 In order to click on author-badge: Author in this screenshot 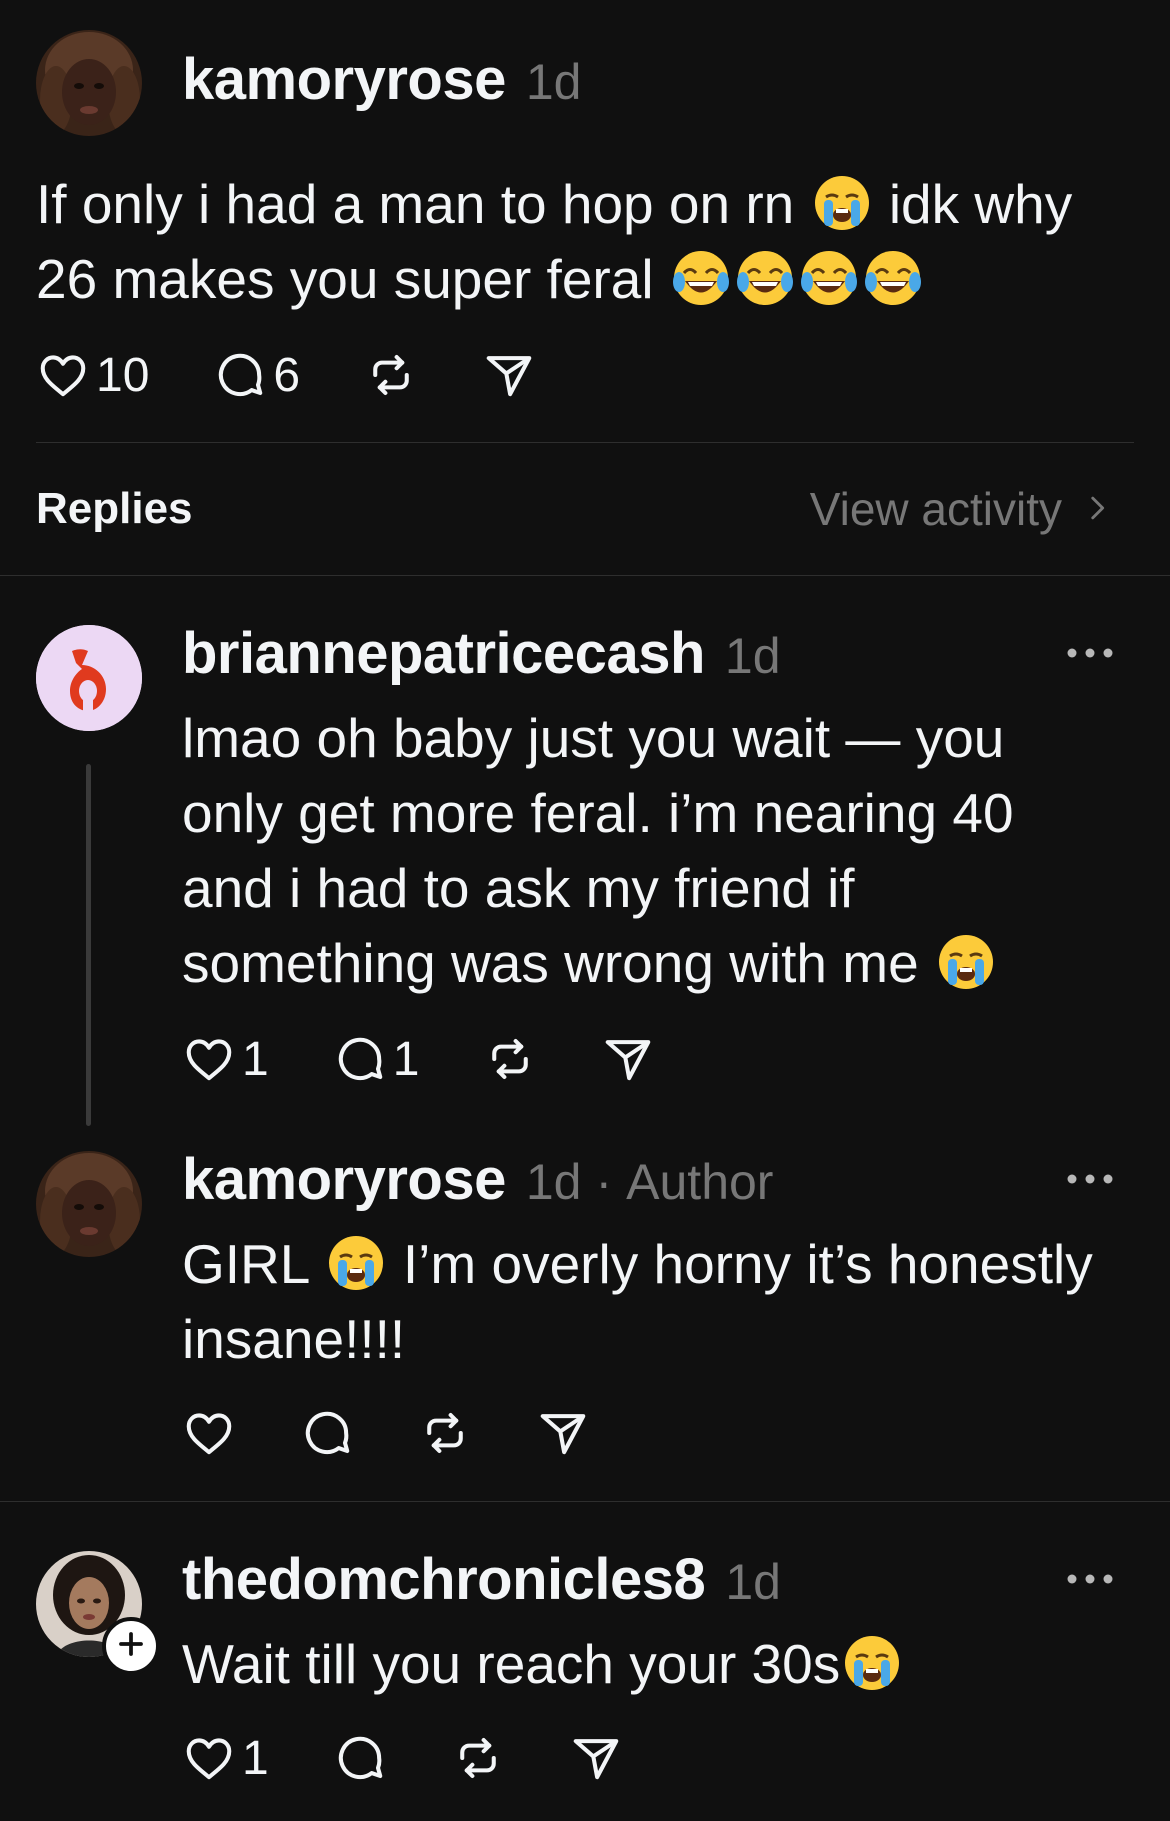, I will do `click(700, 1182)`.